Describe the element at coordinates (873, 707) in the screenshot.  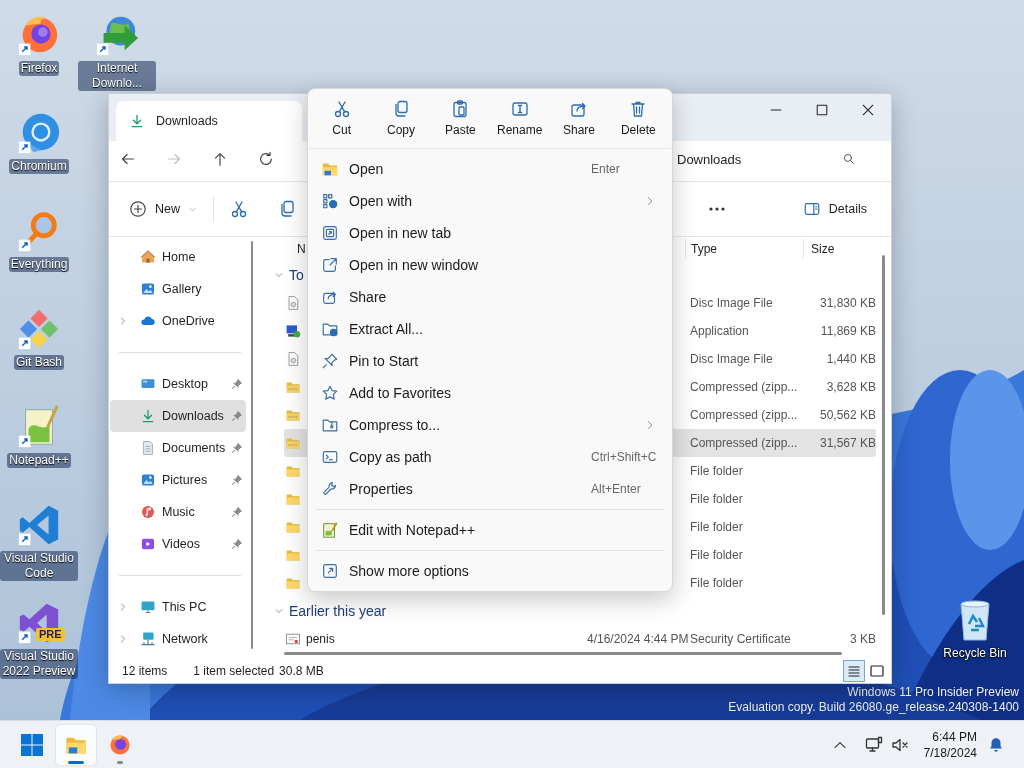
I see `watermark-text: Evaluation copy. Build 26080.ge_release.240308-1400` at that location.